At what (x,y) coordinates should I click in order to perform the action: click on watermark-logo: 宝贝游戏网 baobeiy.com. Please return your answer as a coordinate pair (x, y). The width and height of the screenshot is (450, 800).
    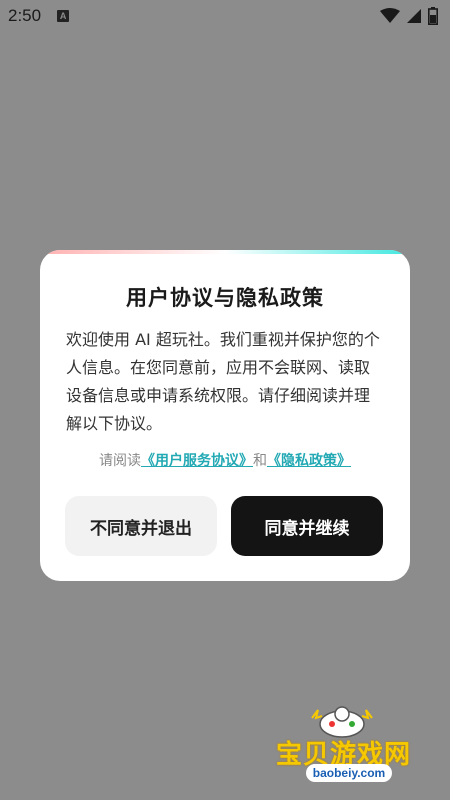
    Looking at the image, I should click on (347, 745).